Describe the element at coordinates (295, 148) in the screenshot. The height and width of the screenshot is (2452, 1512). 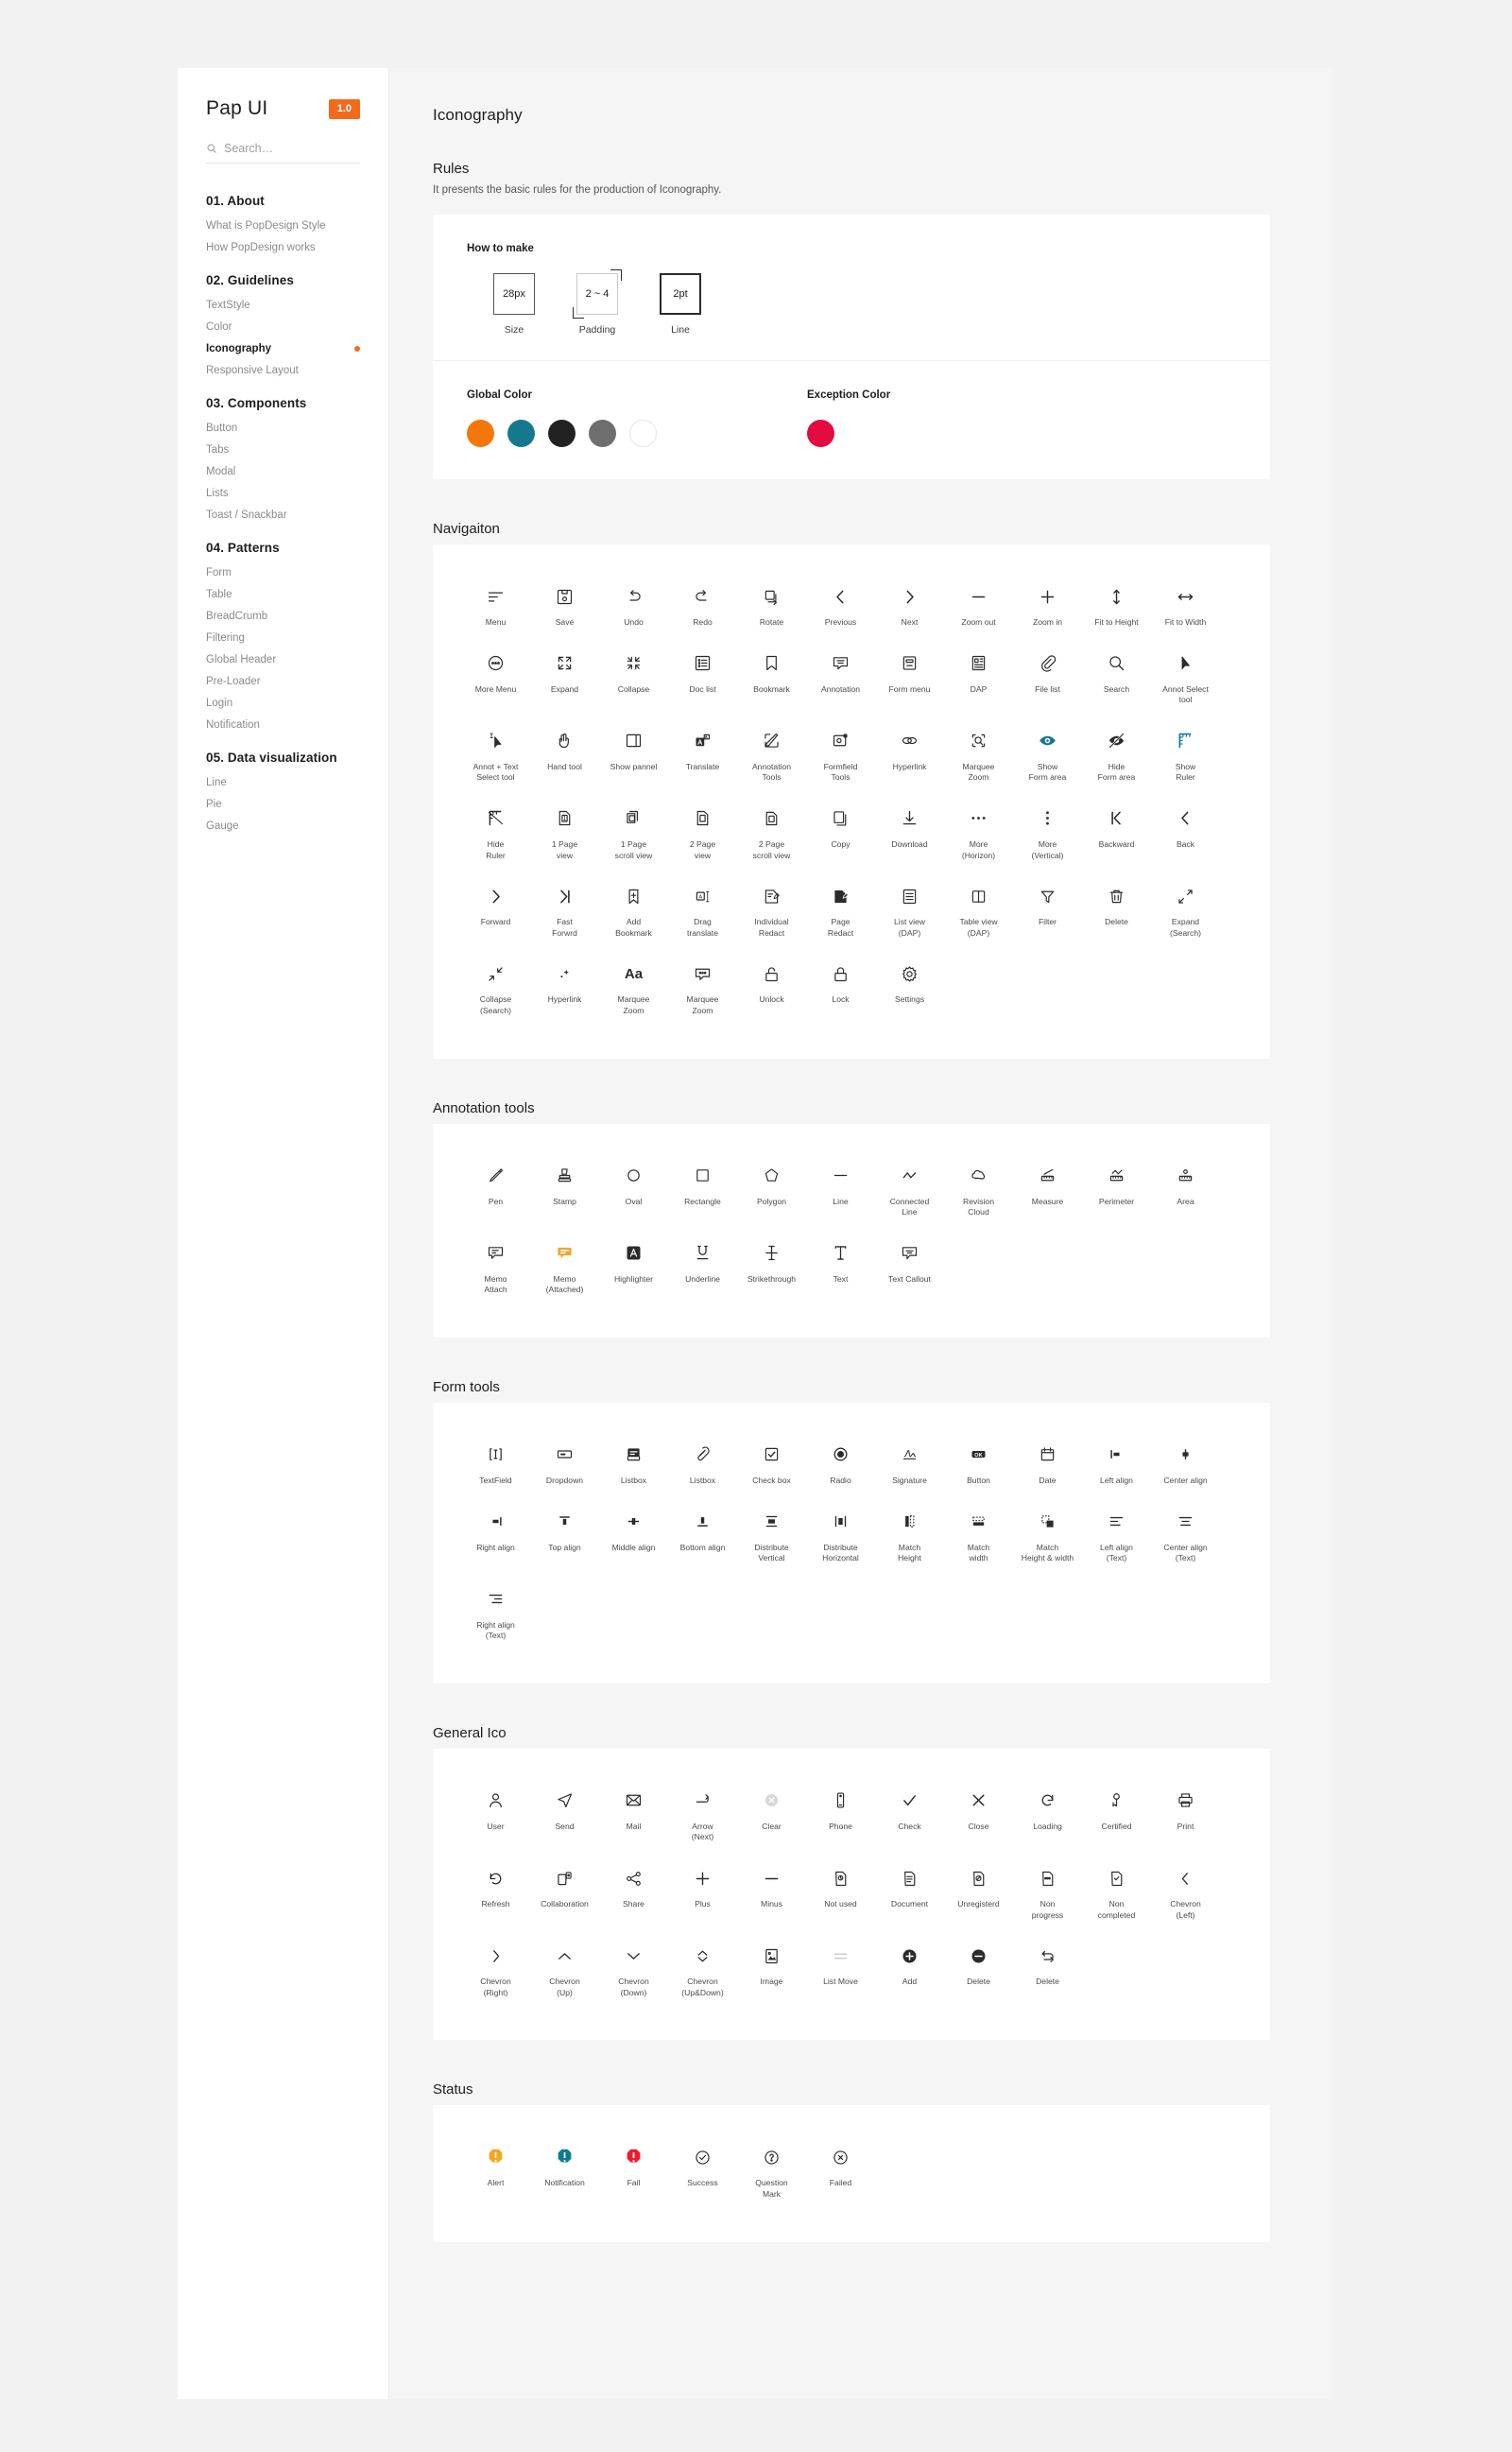
I see `search-input` at that location.